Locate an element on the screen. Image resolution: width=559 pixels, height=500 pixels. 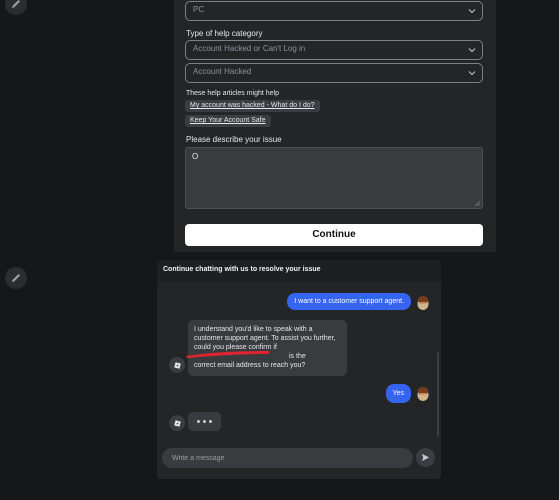
help-subcategory-value: Account Hacked is located at coordinates (222, 71).